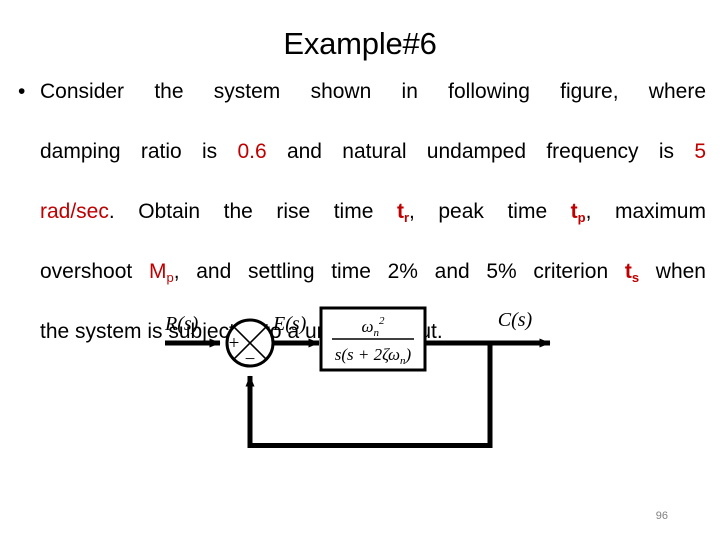 The height and width of the screenshot is (540, 720). What do you see at coordinates (234, 343) in the screenshot?
I see `summing-plus-sign: +` at bounding box center [234, 343].